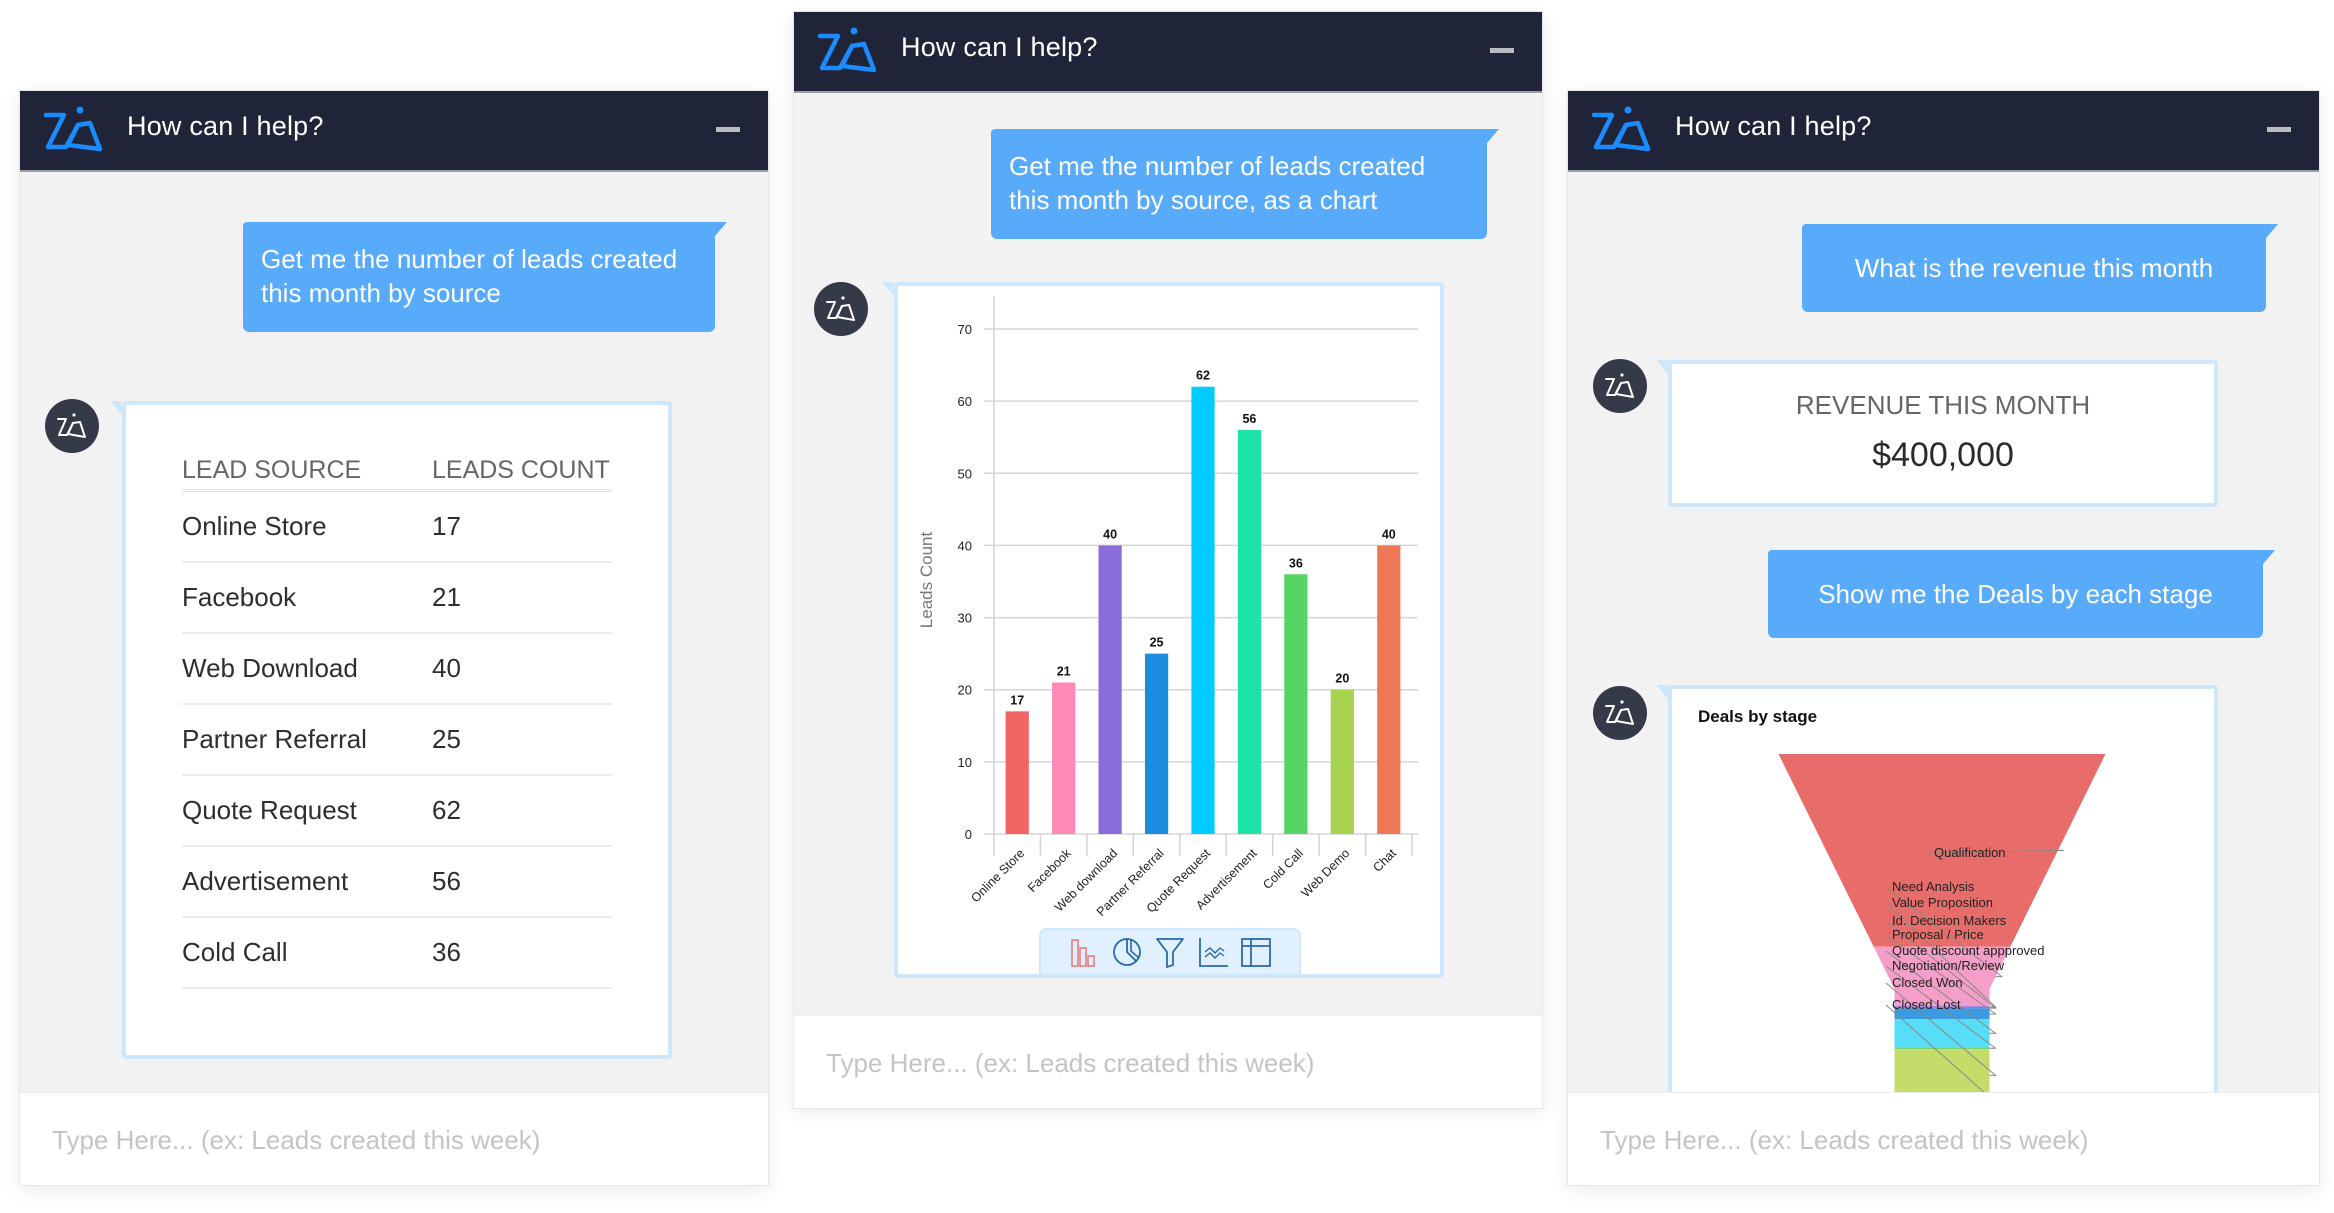 This screenshot has height=1213, width=2334. Describe the element at coordinates (446, 810) in the screenshot. I see `leads-count-cell: 62` at that location.